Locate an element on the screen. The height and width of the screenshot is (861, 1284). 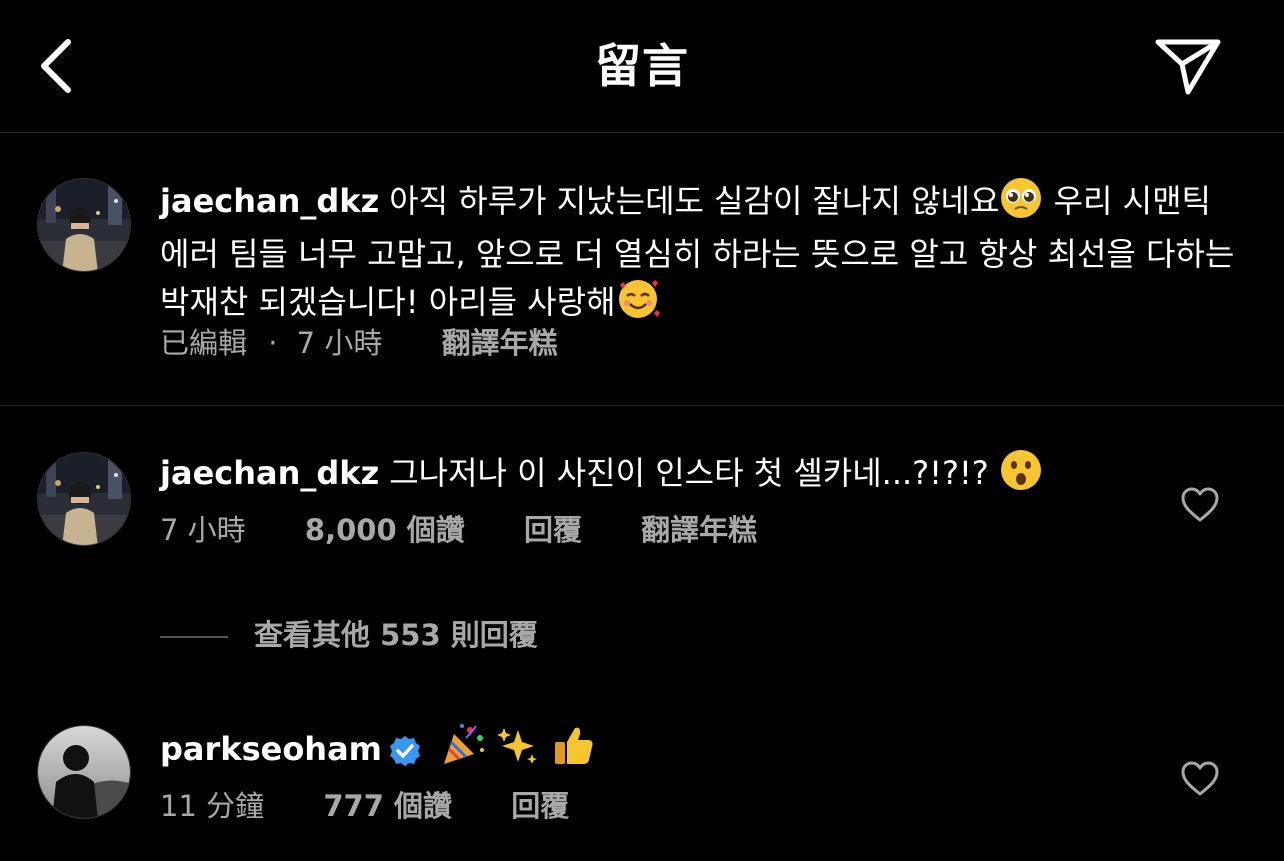
comment-meta: 11 分鐘 777 個讚 回覆 is located at coordinates (364, 806).